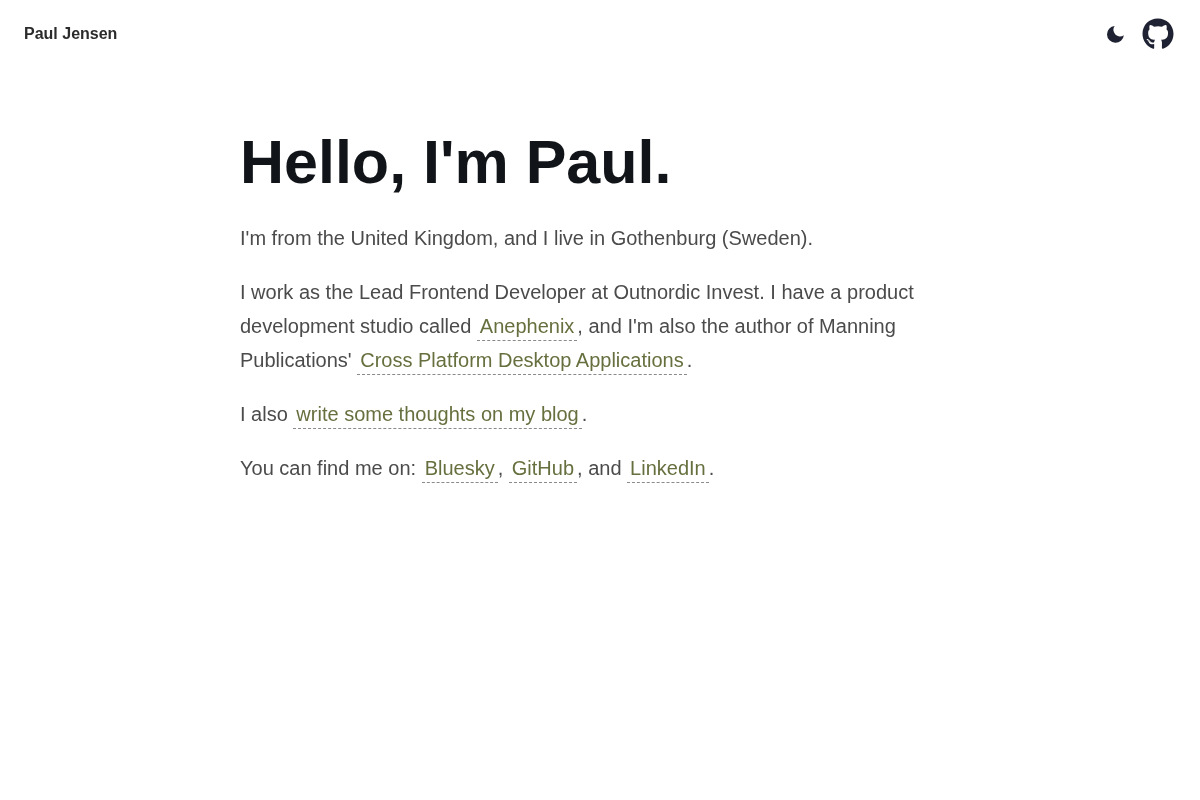 This screenshot has width=1200, height=800. What do you see at coordinates (459, 469) in the screenshot?
I see `text-link: Bluesky` at bounding box center [459, 469].